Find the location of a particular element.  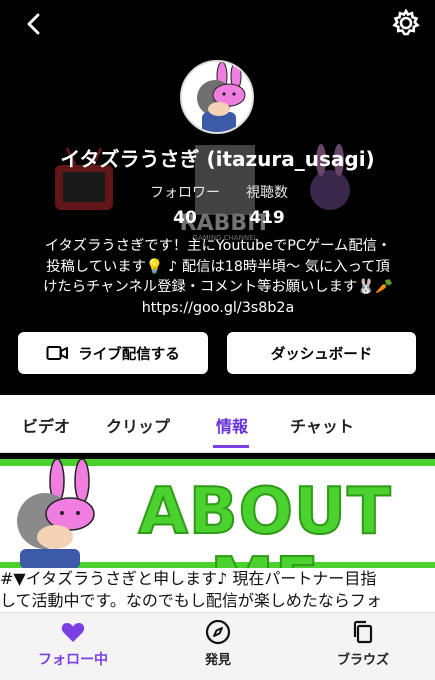

views-label: 視聴数 is located at coordinates (267, 193).